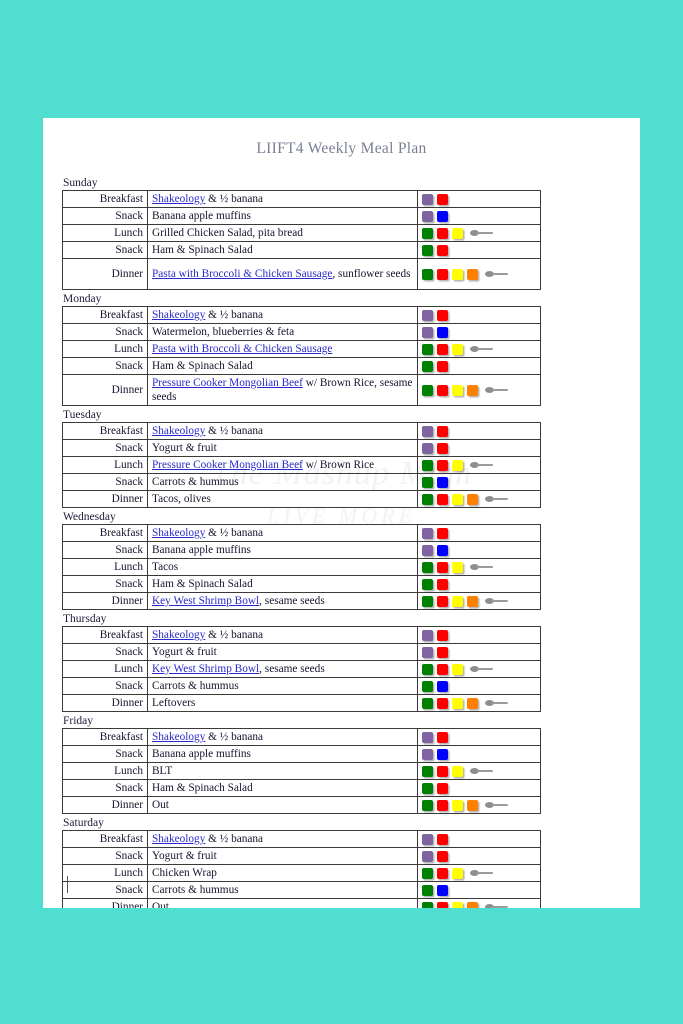 The image size is (683, 1024). I want to click on meal-description: Pasta with Broccoli & Chicken Sausage, so click(282, 349).